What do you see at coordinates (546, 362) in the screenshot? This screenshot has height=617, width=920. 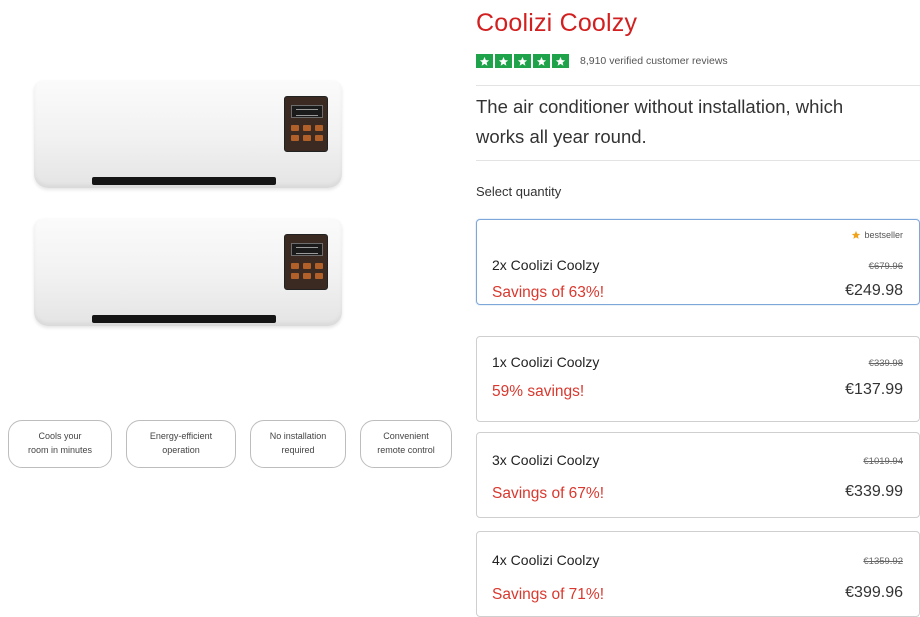 I see `option-name: 1x Coolizi Coolzy` at bounding box center [546, 362].